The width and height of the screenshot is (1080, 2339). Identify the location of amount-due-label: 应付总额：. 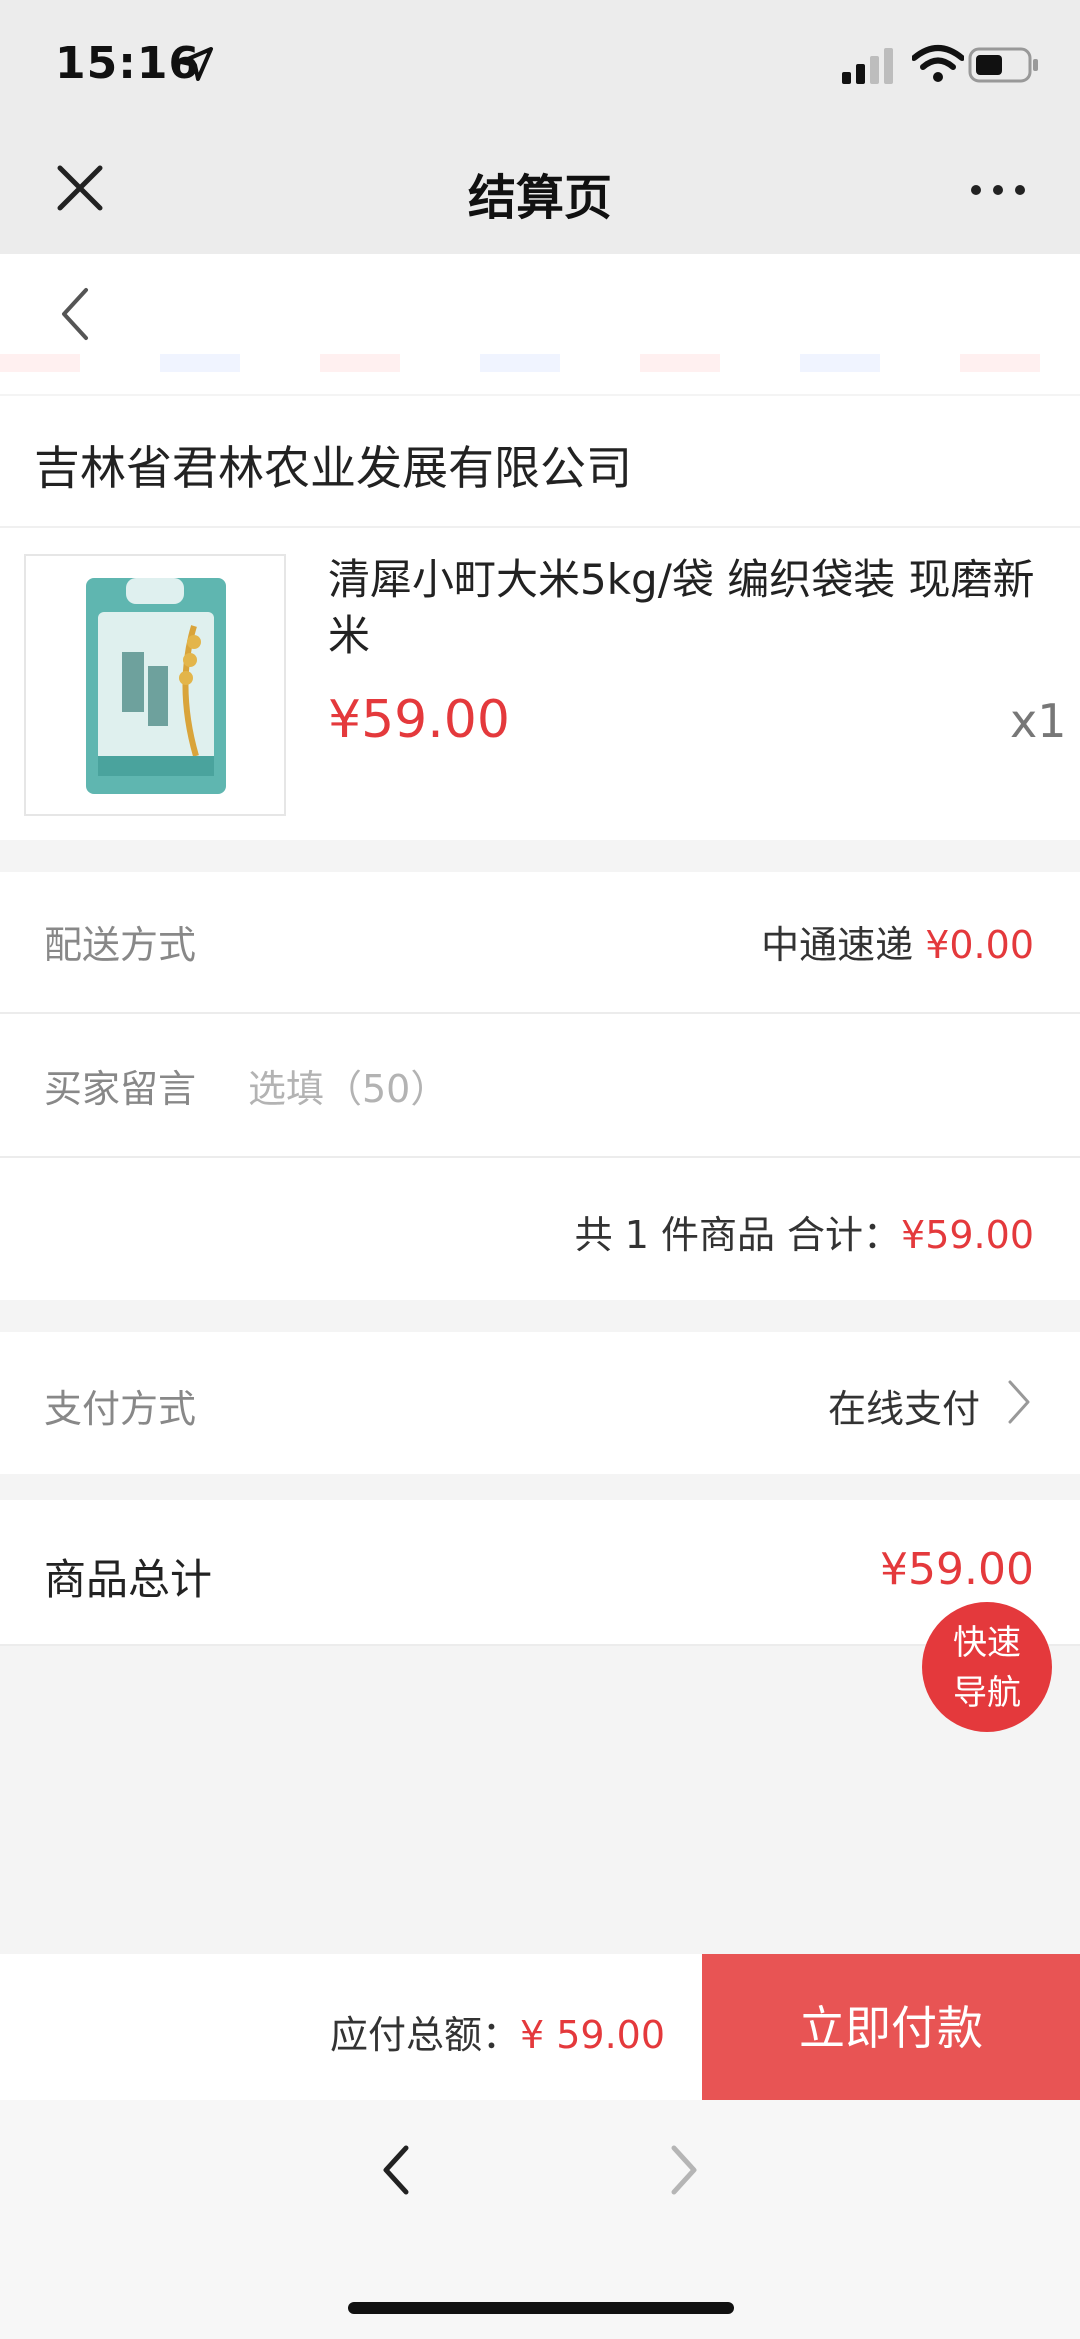
(424, 2035).